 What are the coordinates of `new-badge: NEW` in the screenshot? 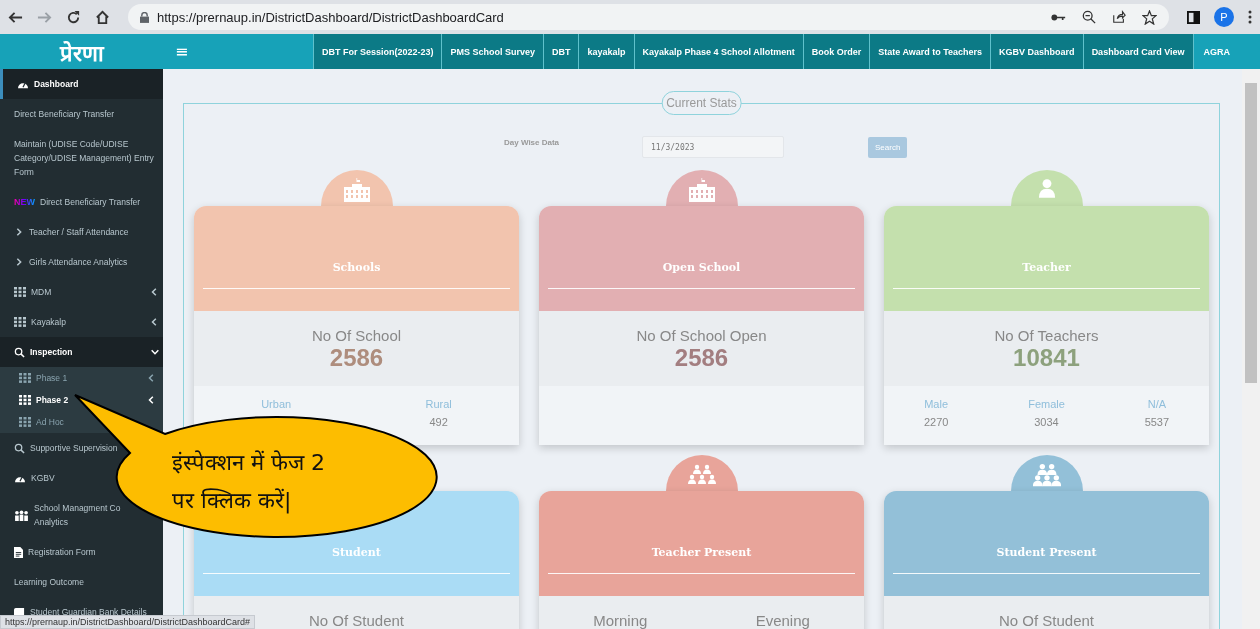 It's located at (24, 202).